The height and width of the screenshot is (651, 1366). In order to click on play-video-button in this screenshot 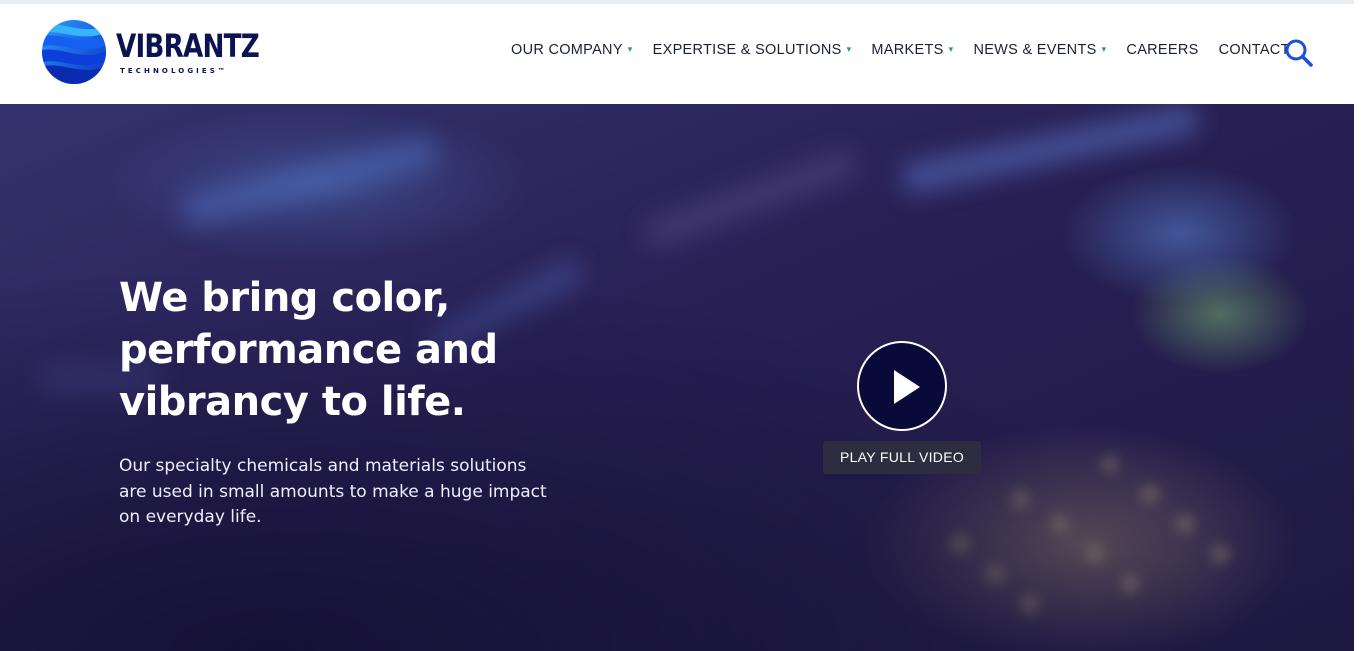, I will do `click(902, 386)`.